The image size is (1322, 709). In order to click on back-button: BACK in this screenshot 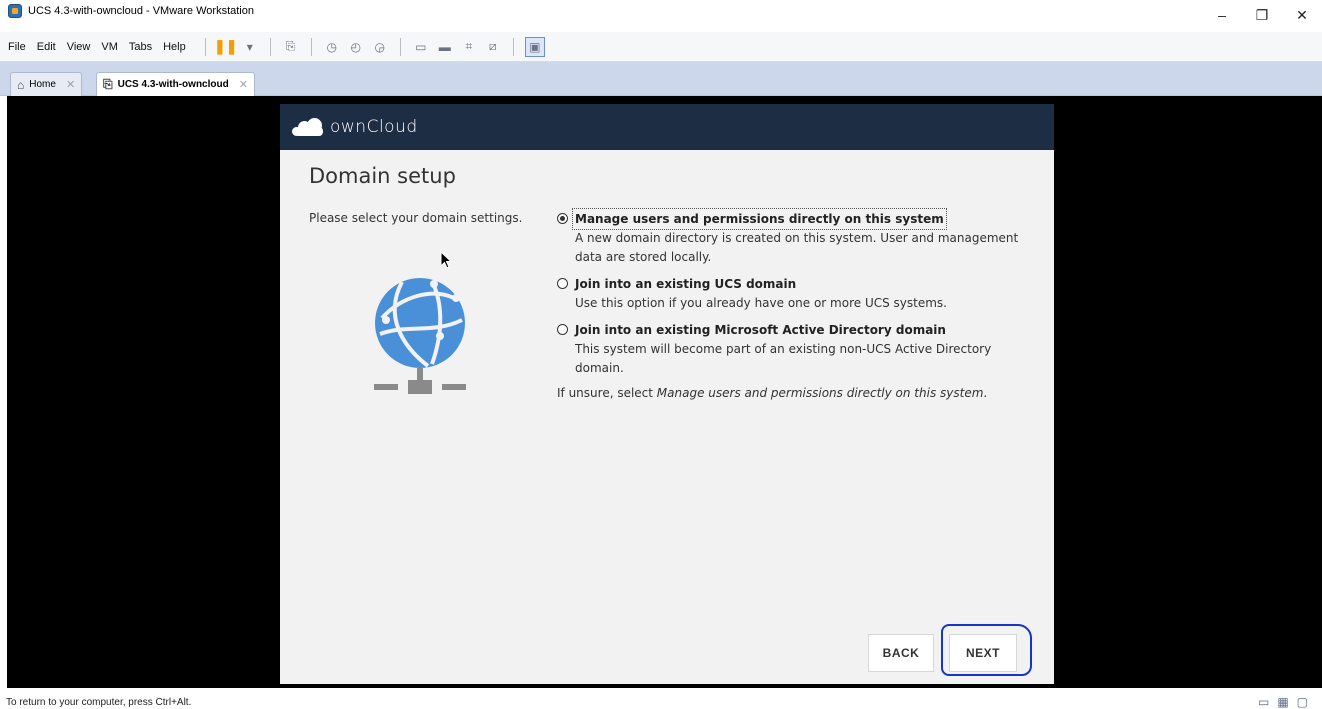, I will do `click(901, 653)`.